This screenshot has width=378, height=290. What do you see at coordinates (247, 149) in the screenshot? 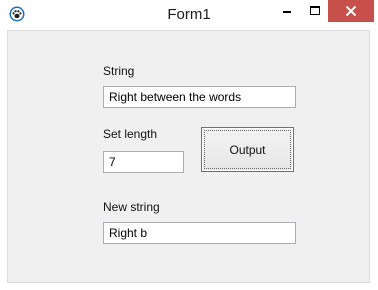
I see `output-button: Output` at bounding box center [247, 149].